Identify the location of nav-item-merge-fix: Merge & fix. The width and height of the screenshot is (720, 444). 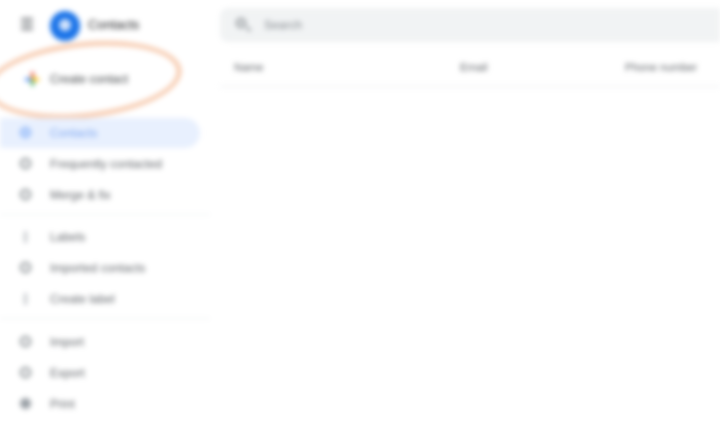
(100, 195).